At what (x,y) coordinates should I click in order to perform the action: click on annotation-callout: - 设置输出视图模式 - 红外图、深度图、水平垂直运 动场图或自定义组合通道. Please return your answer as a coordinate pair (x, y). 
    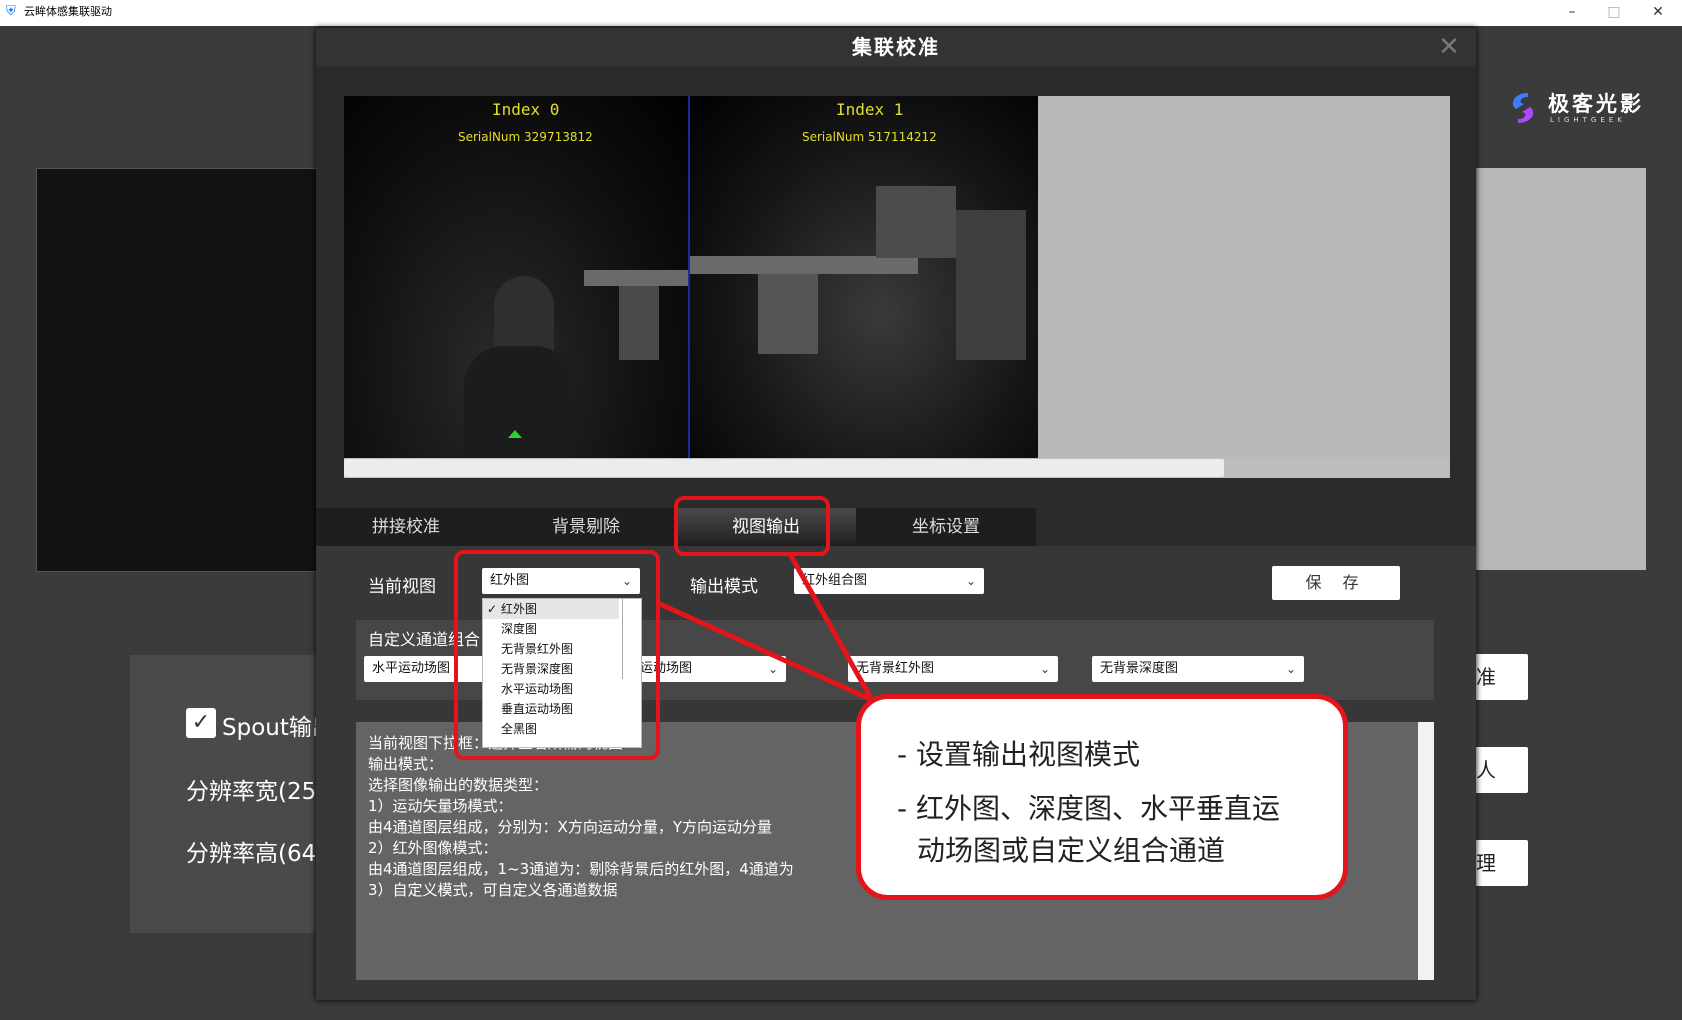
    Looking at the image, I should click on (1102, 797).